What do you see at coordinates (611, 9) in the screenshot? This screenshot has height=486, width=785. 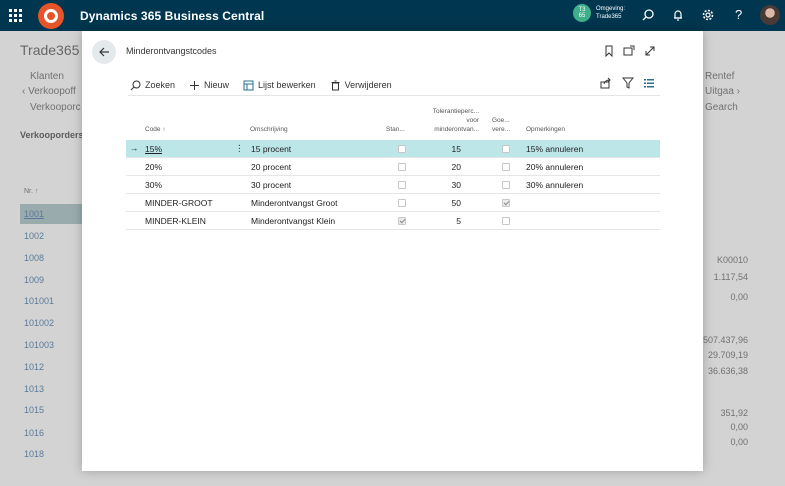 I see `environment-label: Omgeving:` at bounding box center [611, 9].